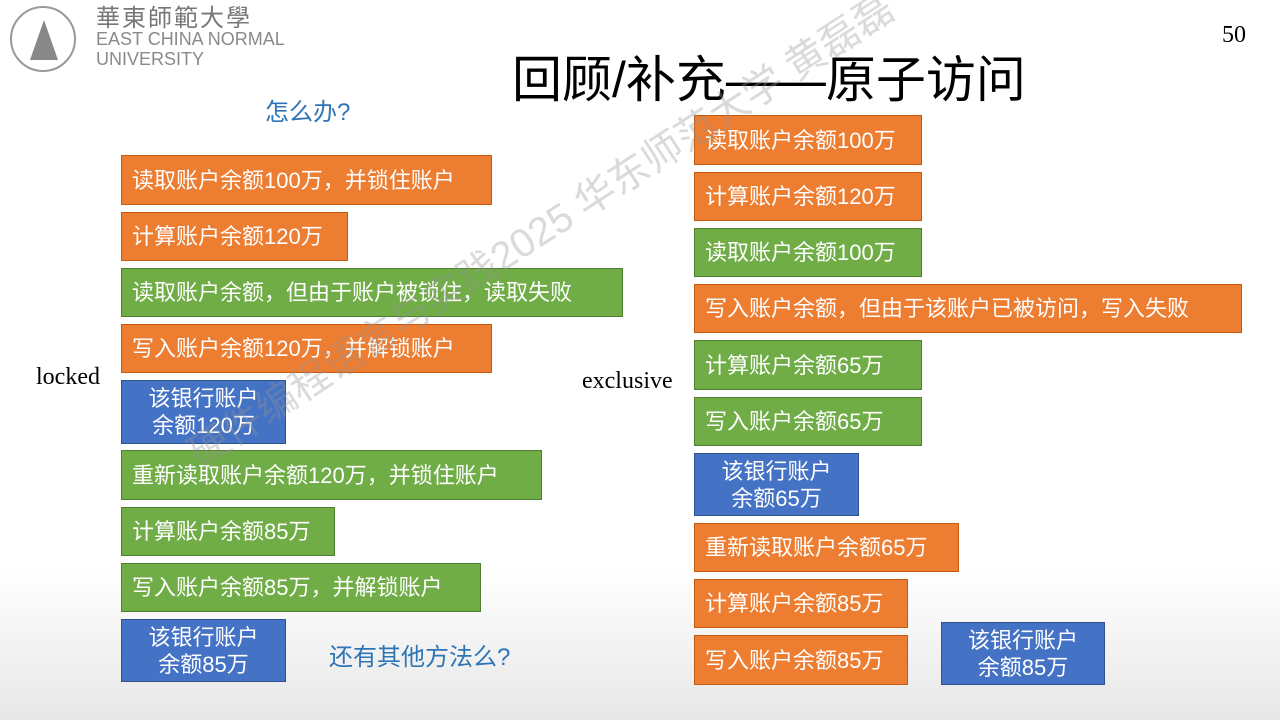 The image size is (1280, 720). I want to click on step-box: 写入账户余额，但由于该账户已被访问，写入失败, so click(968, 308).